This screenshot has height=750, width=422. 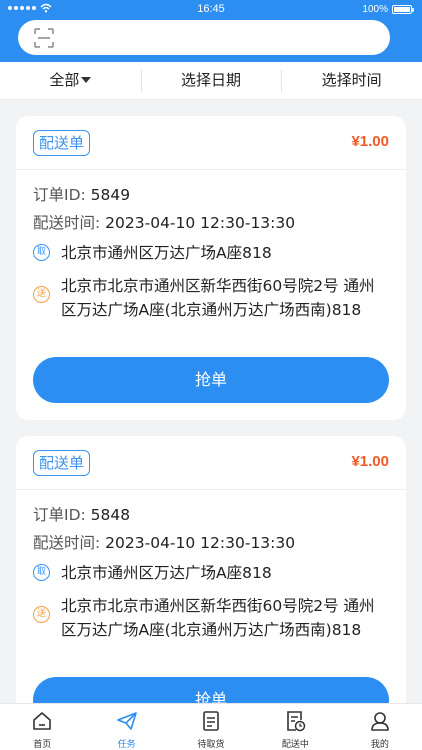 I want to click on tab-task: 任务, so click(x=126, y=727).